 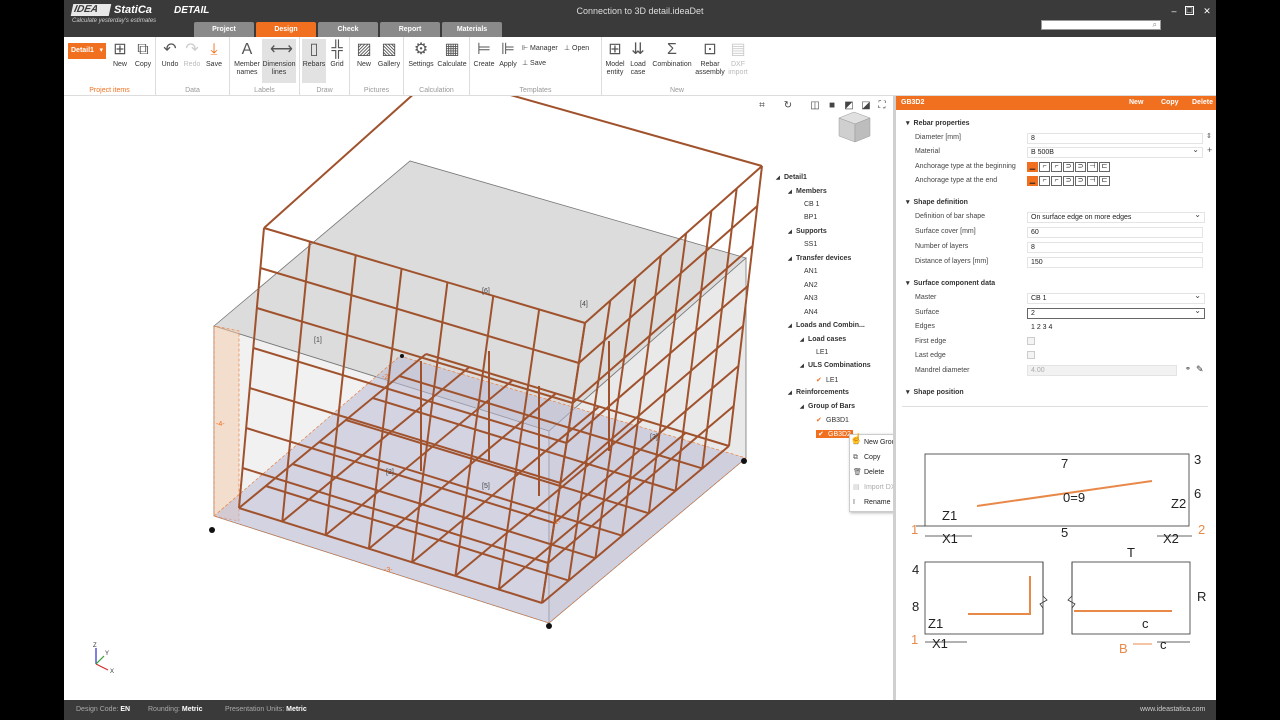 What do you see at coordinates (1115, 151) in the screenshot?
I see `material-select: B 500B` at bounding box center [1115, 151].